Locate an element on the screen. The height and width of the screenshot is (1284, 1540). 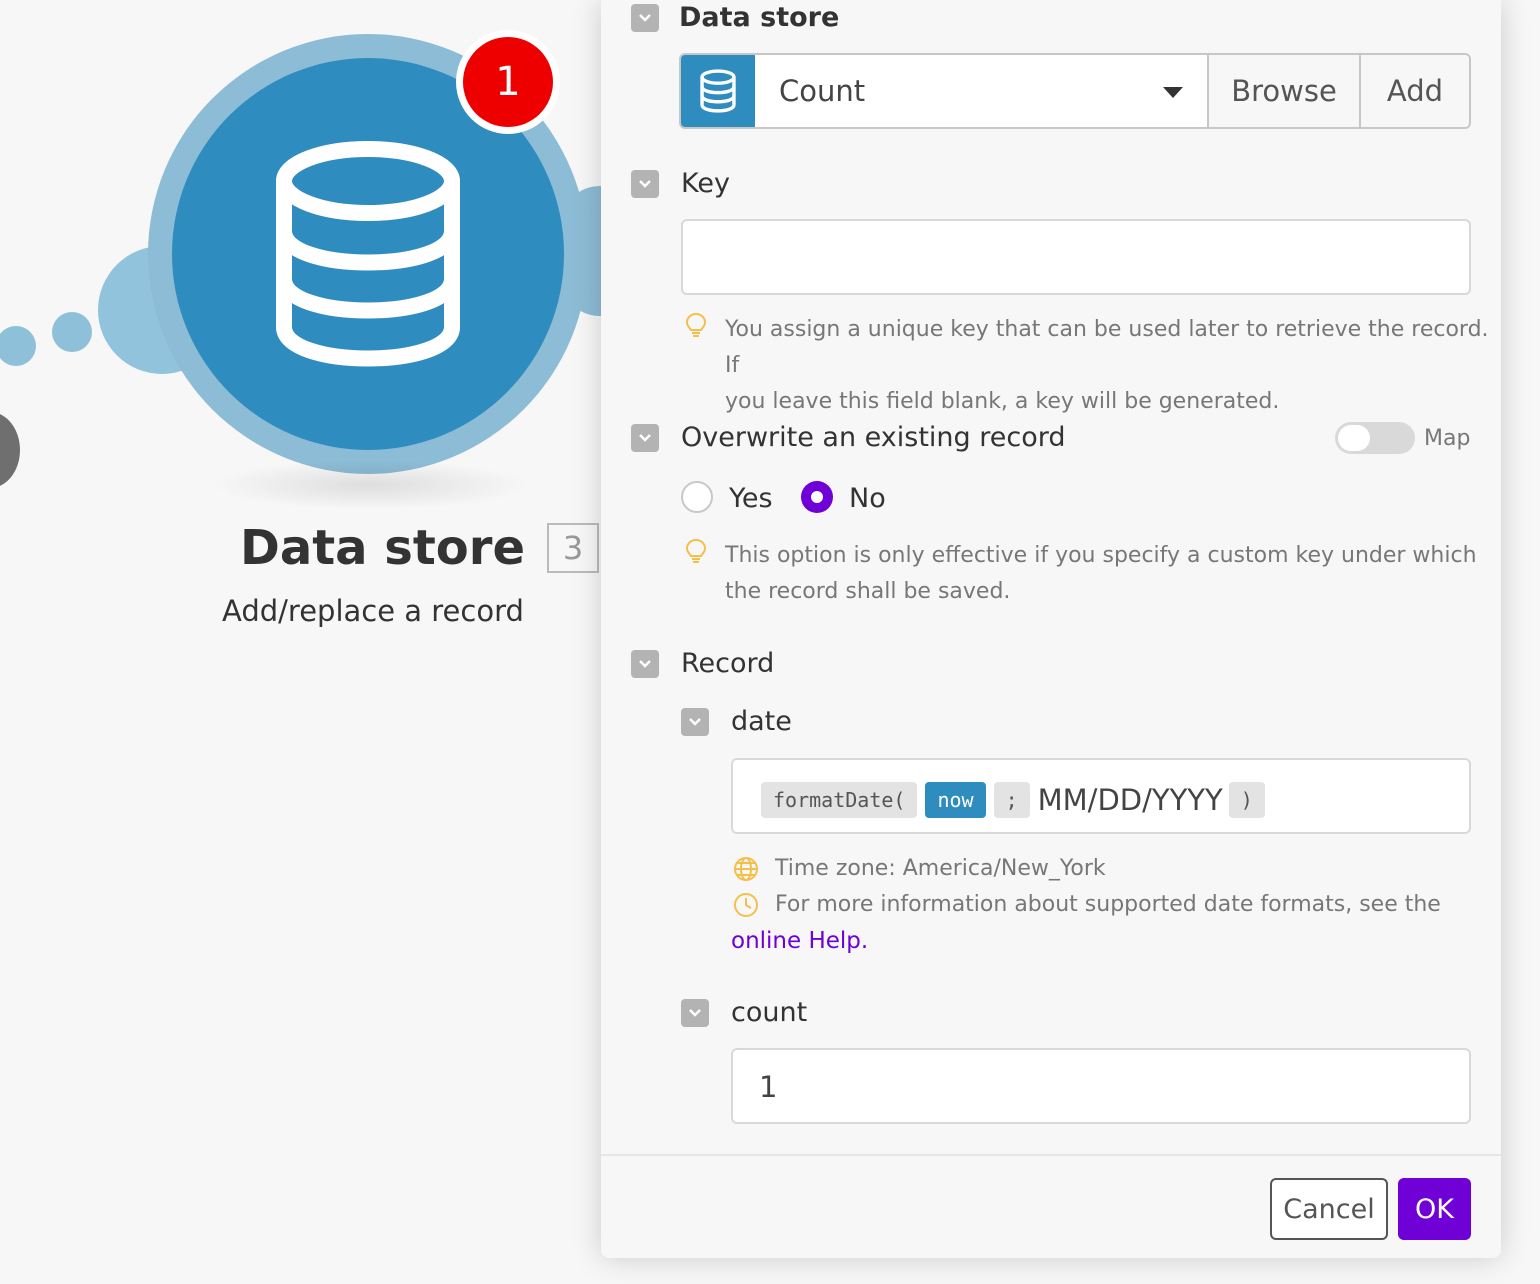
add-button: Add is located at coordinates (1414, 91).